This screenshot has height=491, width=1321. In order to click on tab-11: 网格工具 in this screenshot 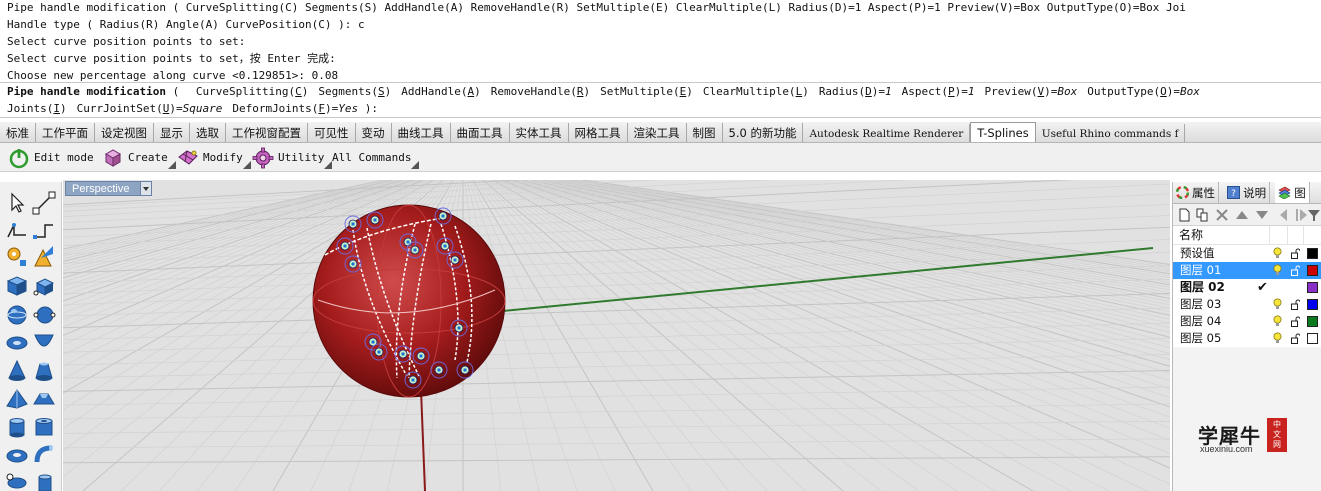, I will do `click(598, 132)`.